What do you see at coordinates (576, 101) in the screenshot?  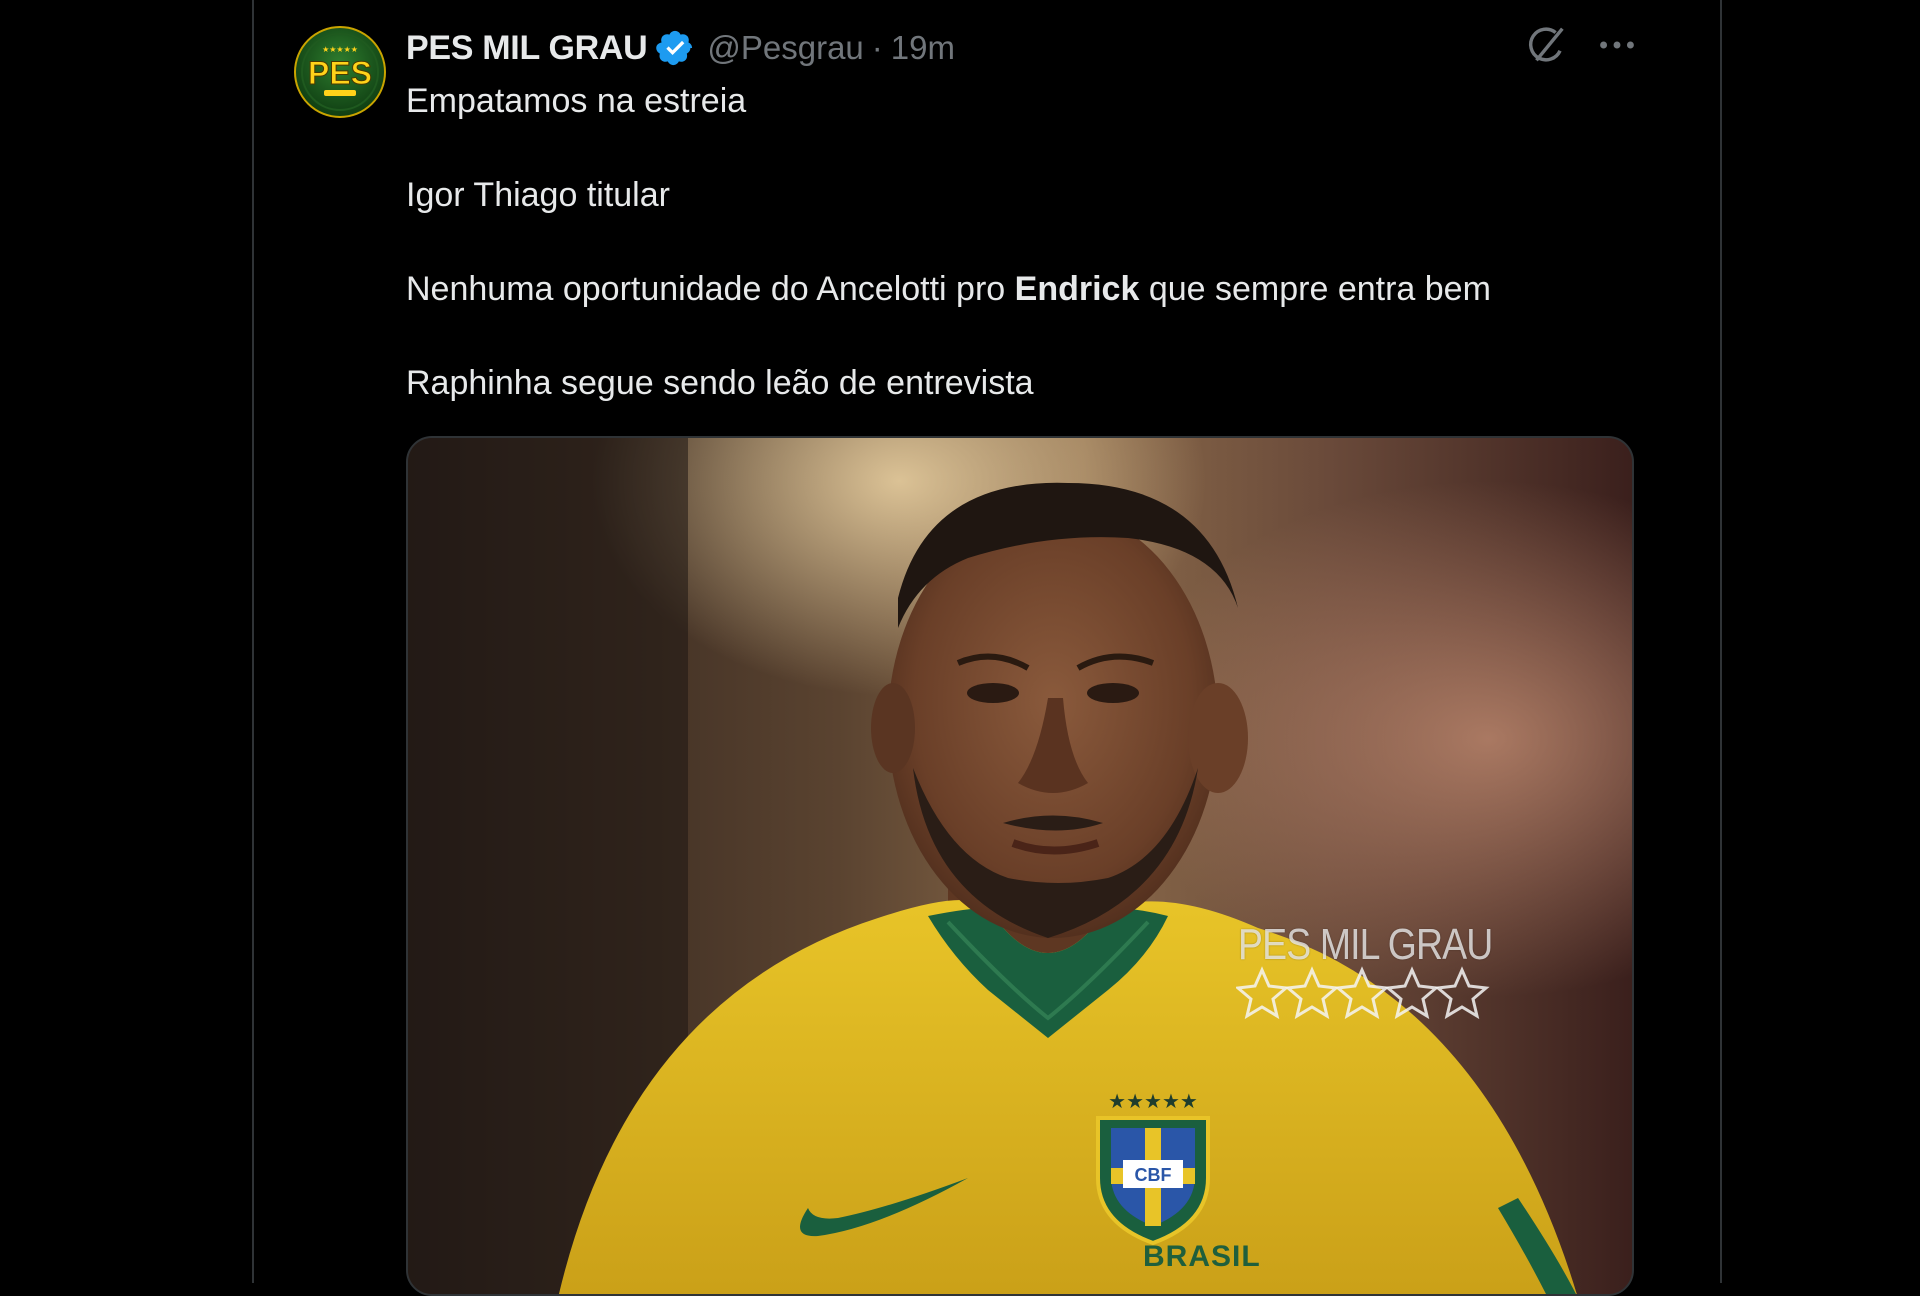 I see `tweet-line-1: Empatamos na estreia` at bounding box center [576, 101].